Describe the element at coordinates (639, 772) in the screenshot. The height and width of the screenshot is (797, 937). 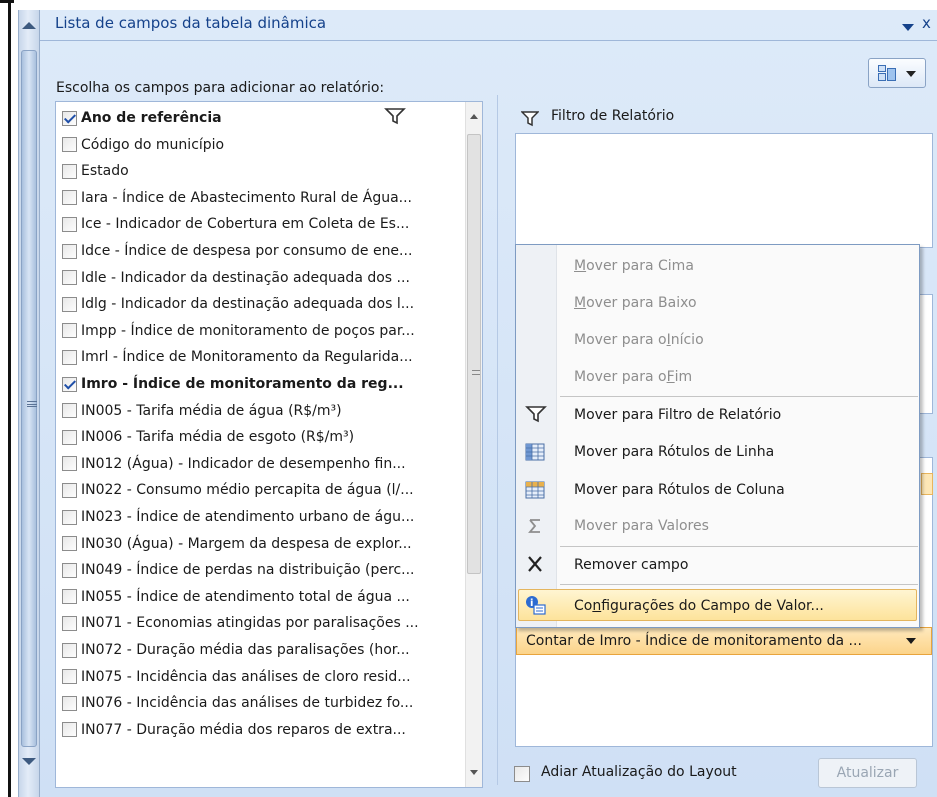
I see `defer-layout-update-label: Adiar Atualização do Layout` at that location.